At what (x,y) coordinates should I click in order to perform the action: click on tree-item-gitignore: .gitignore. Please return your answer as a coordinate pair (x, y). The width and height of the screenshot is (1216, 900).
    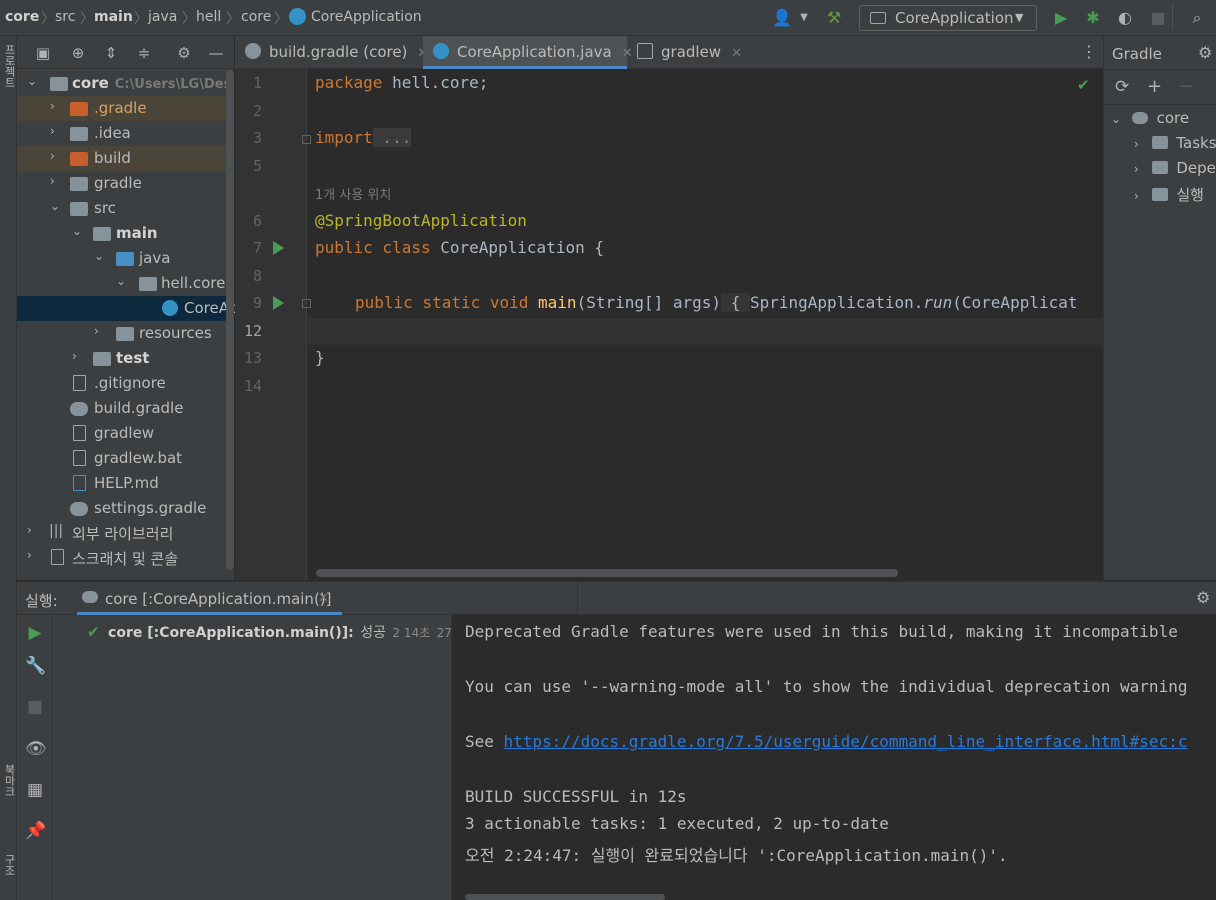
    Looking at the image, I should click on (125, 383).